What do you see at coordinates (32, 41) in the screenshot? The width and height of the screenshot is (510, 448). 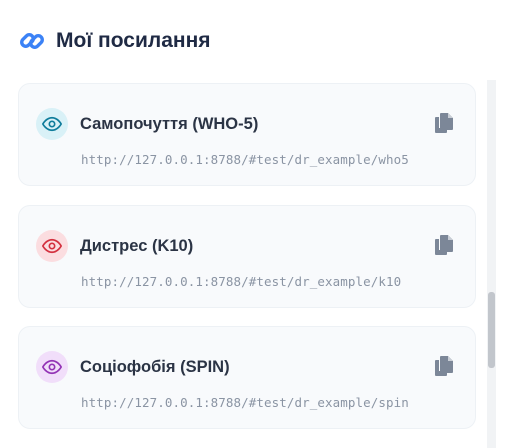 I see `link-icon` at bounding box center [32, 41].